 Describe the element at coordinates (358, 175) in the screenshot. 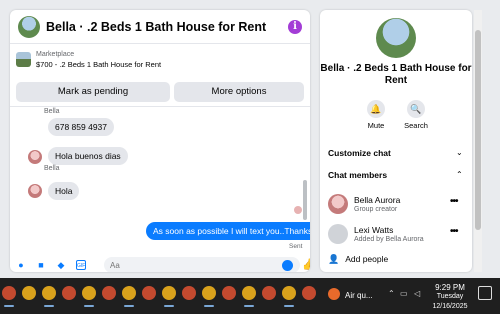

I see `chat-members-label: Chat members` at that location.